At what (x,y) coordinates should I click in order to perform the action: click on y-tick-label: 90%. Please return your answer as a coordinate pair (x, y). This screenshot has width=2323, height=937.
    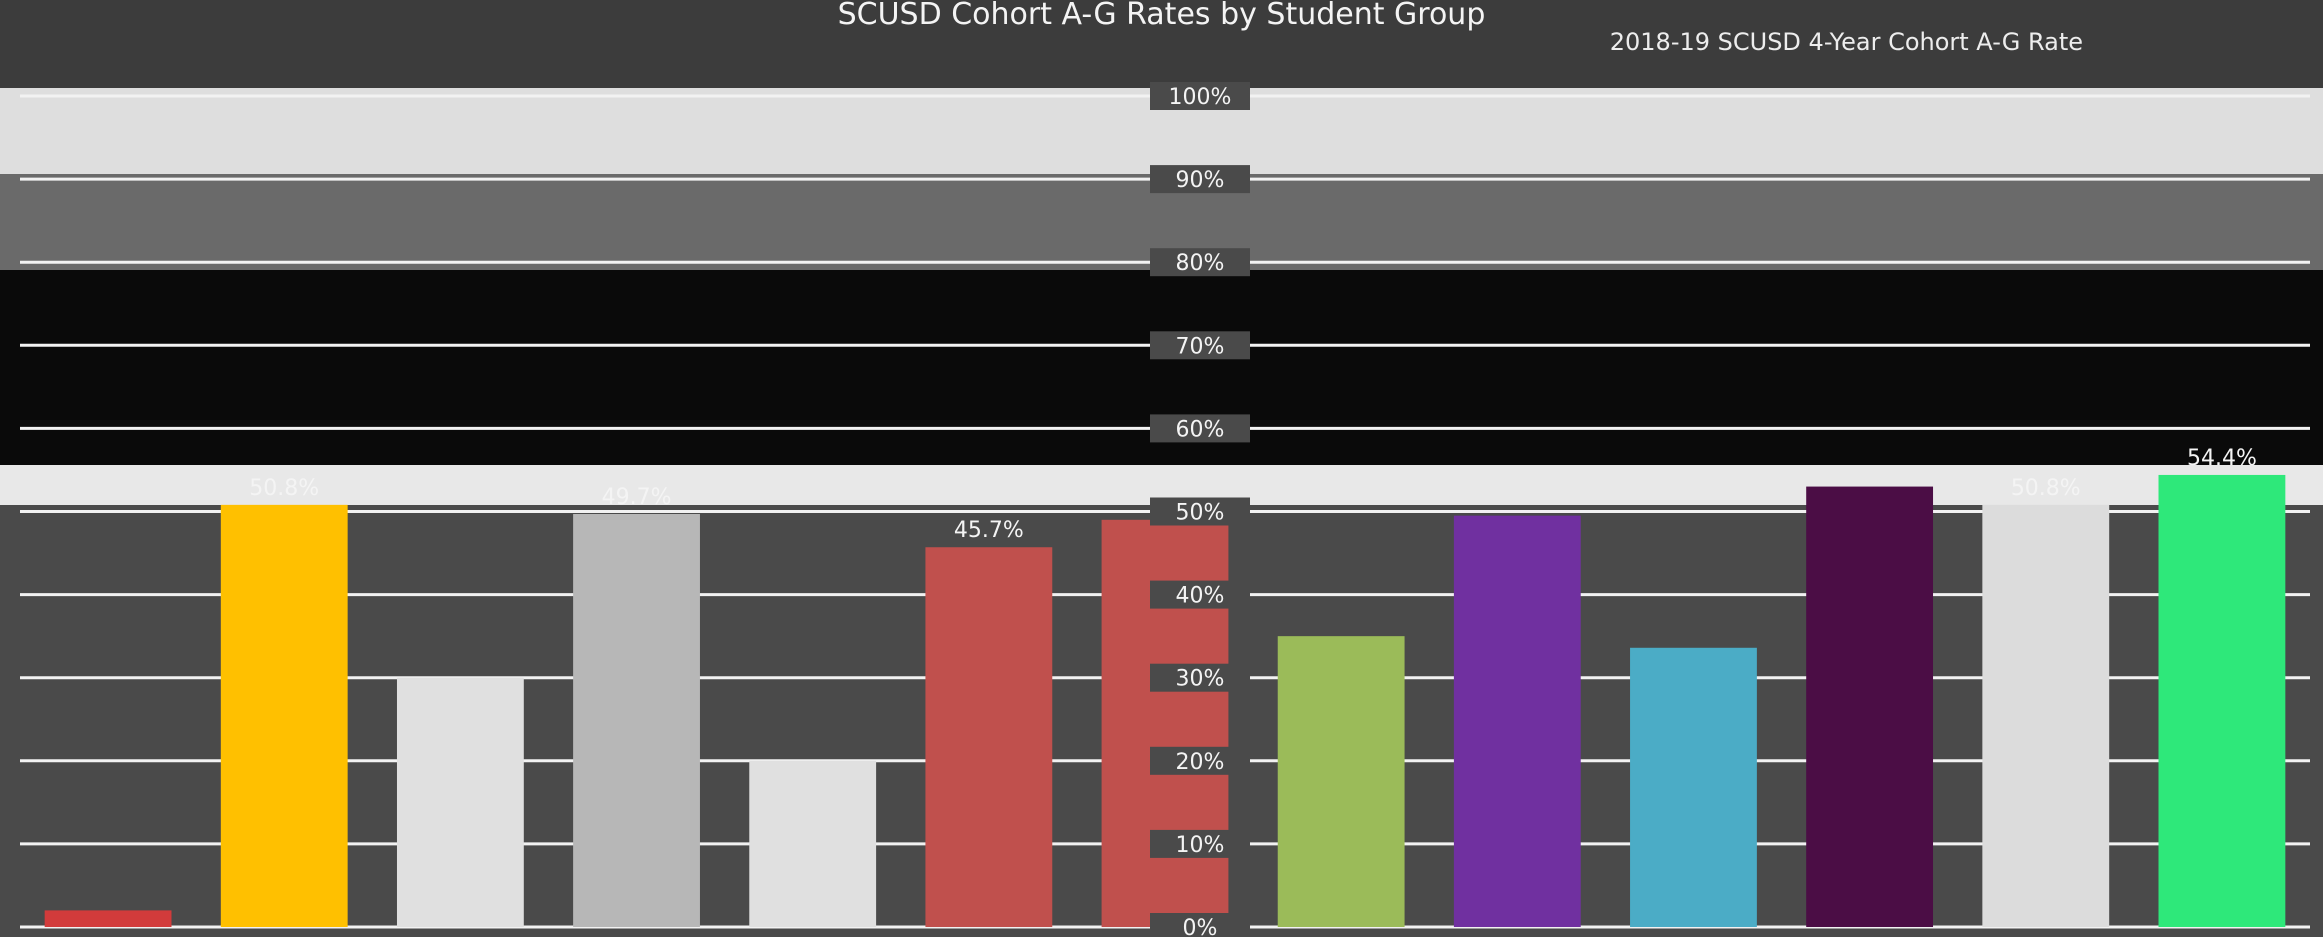
    Looking at the image, I should click on (1200, 180).